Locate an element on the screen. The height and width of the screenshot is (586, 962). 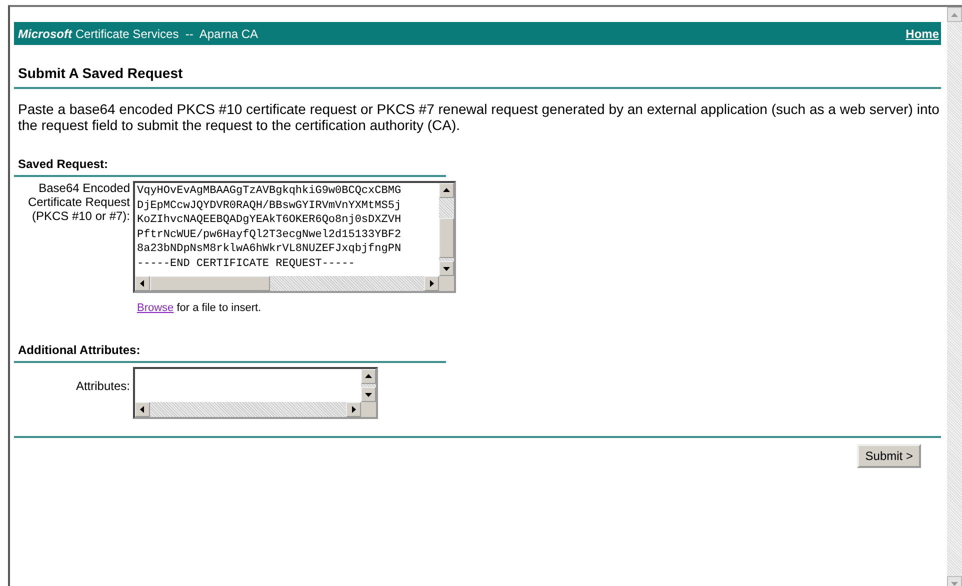
browse-link: Browse is located at coordinates (155, 308).